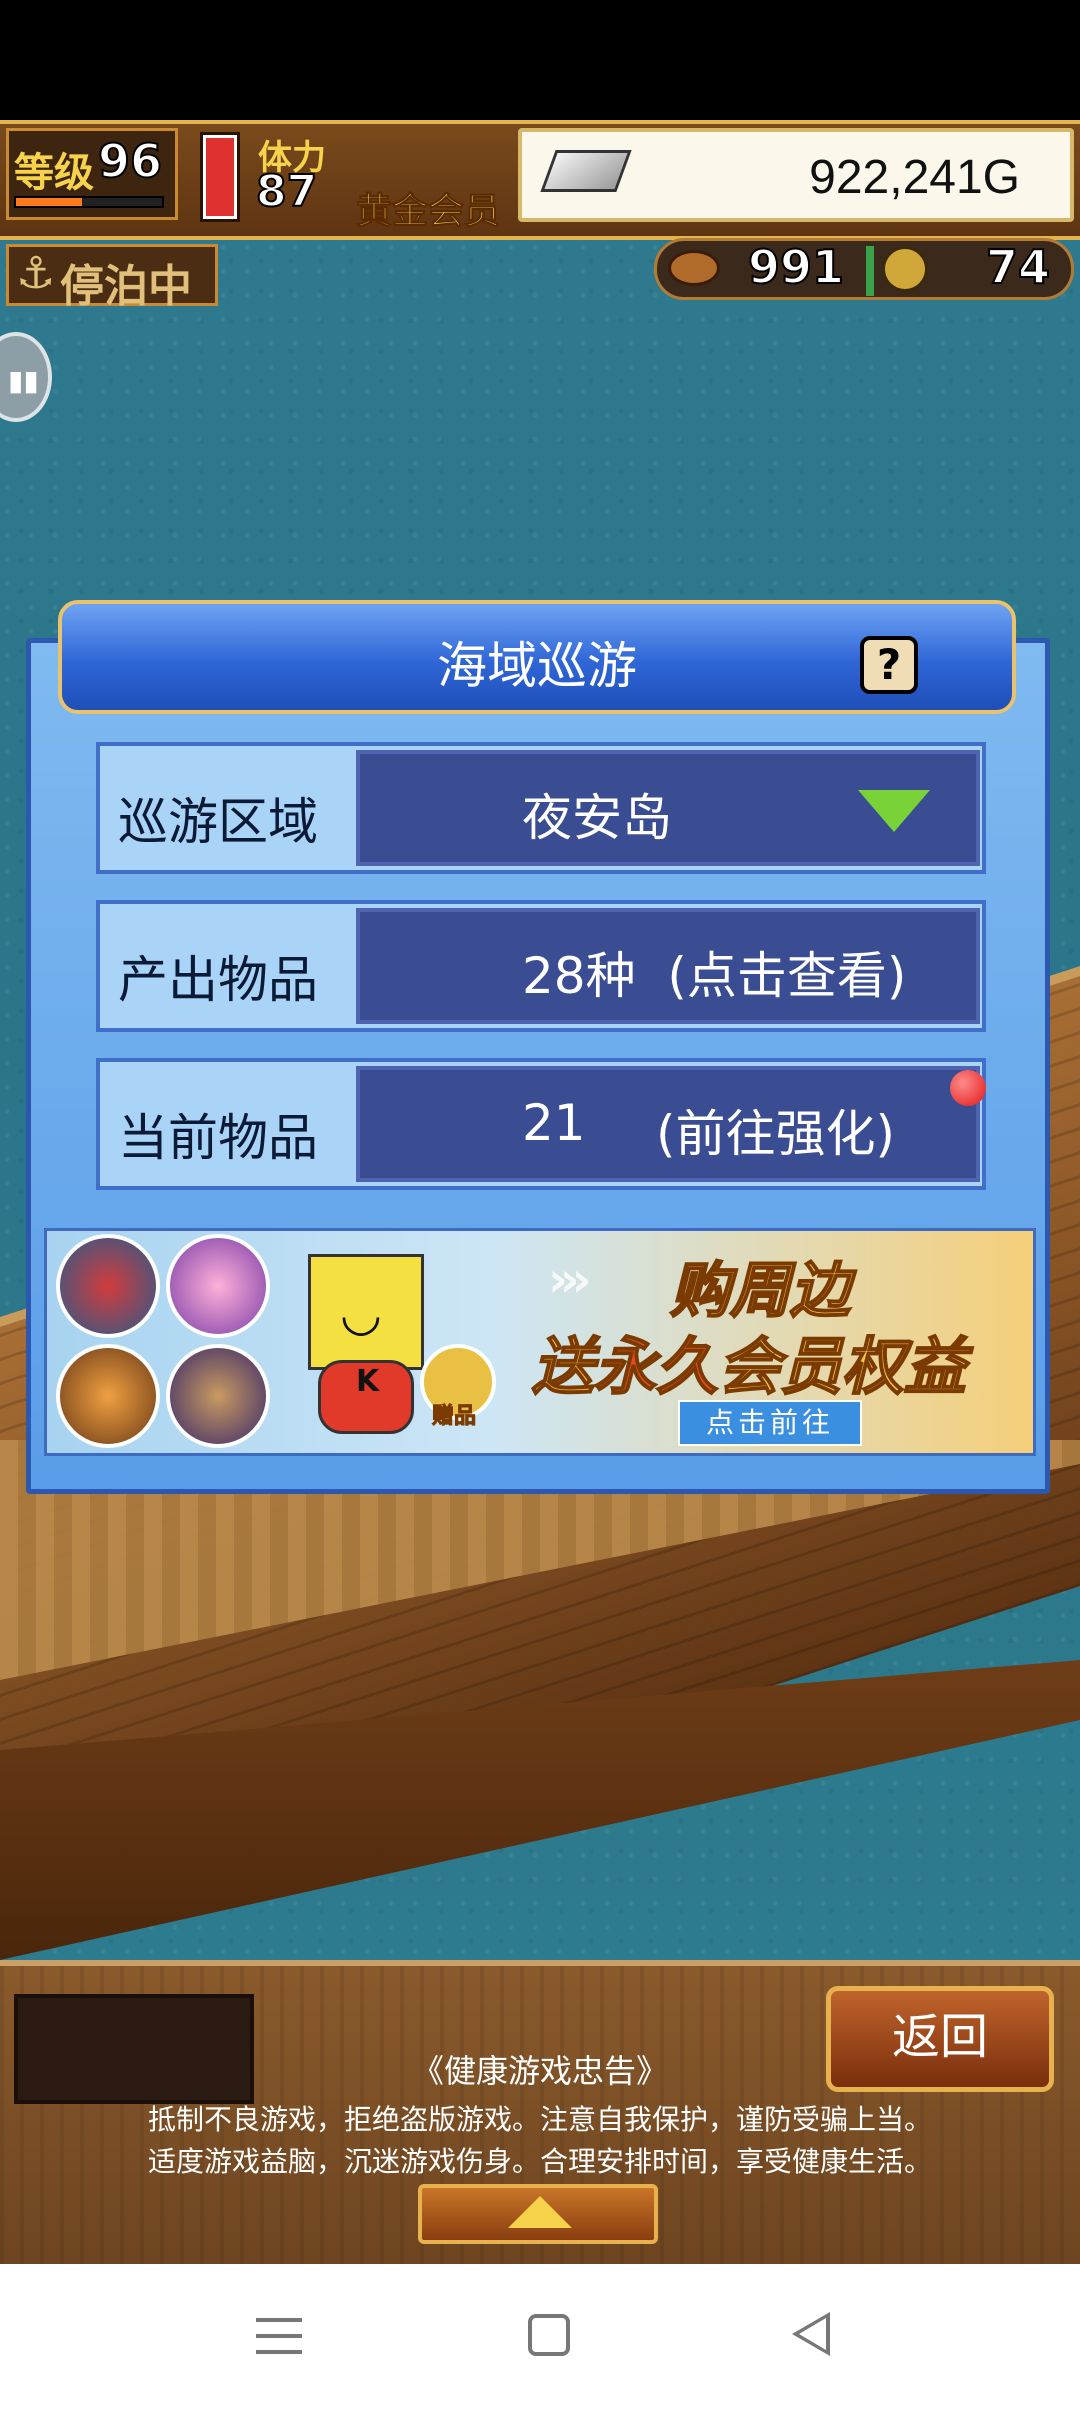 This screenshot has height=2414, width=1080. Describe the element at coordinates (218, 1286) in the screenshot. I see `rabbit-avatar` at that location.